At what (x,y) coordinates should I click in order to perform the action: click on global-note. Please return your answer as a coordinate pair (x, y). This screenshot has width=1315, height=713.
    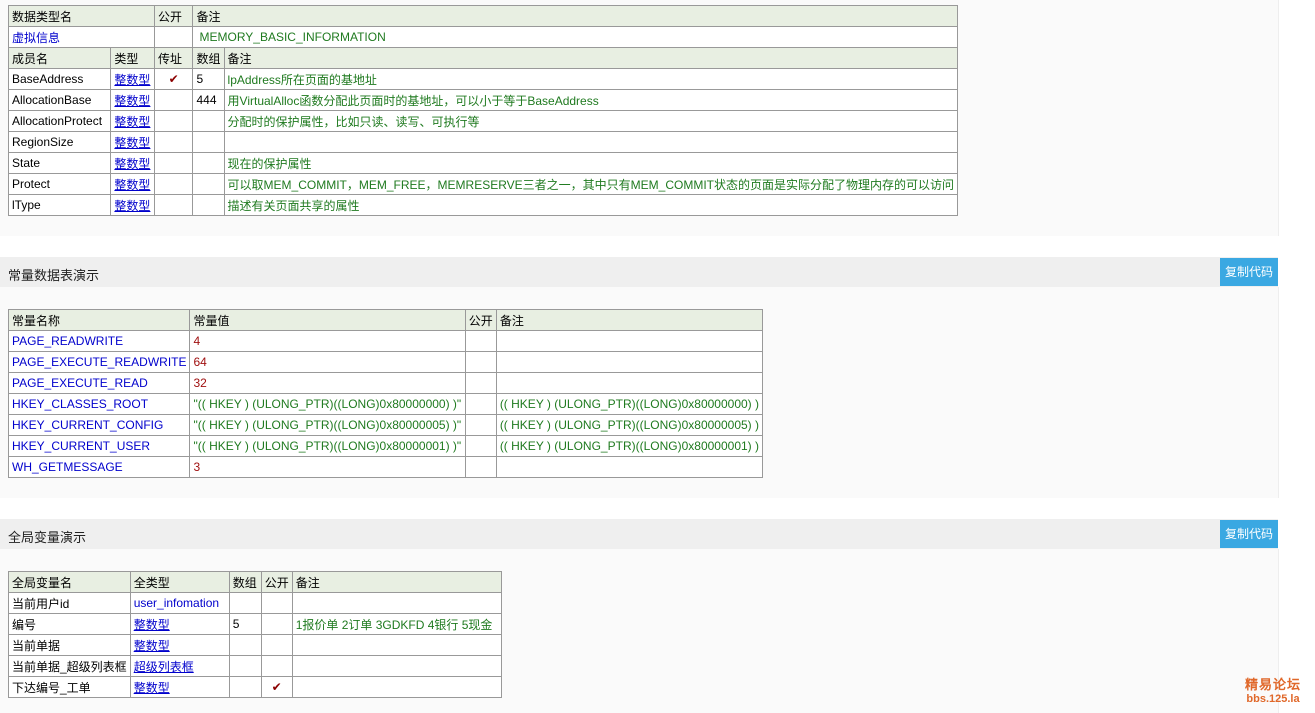
    Looking at the image, I should click on (397, 645).